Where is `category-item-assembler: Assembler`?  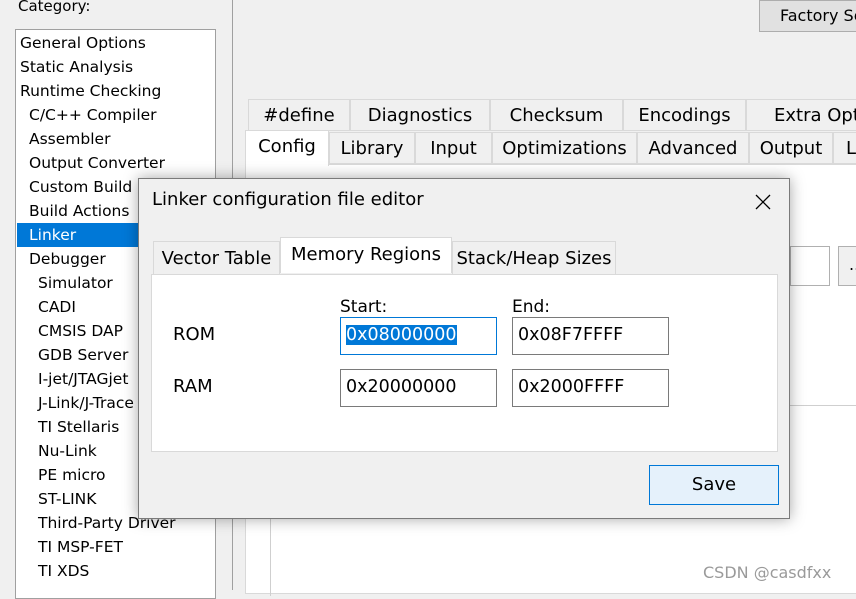 category-item-assembler: Assembler is located at coordinates (69, 139).